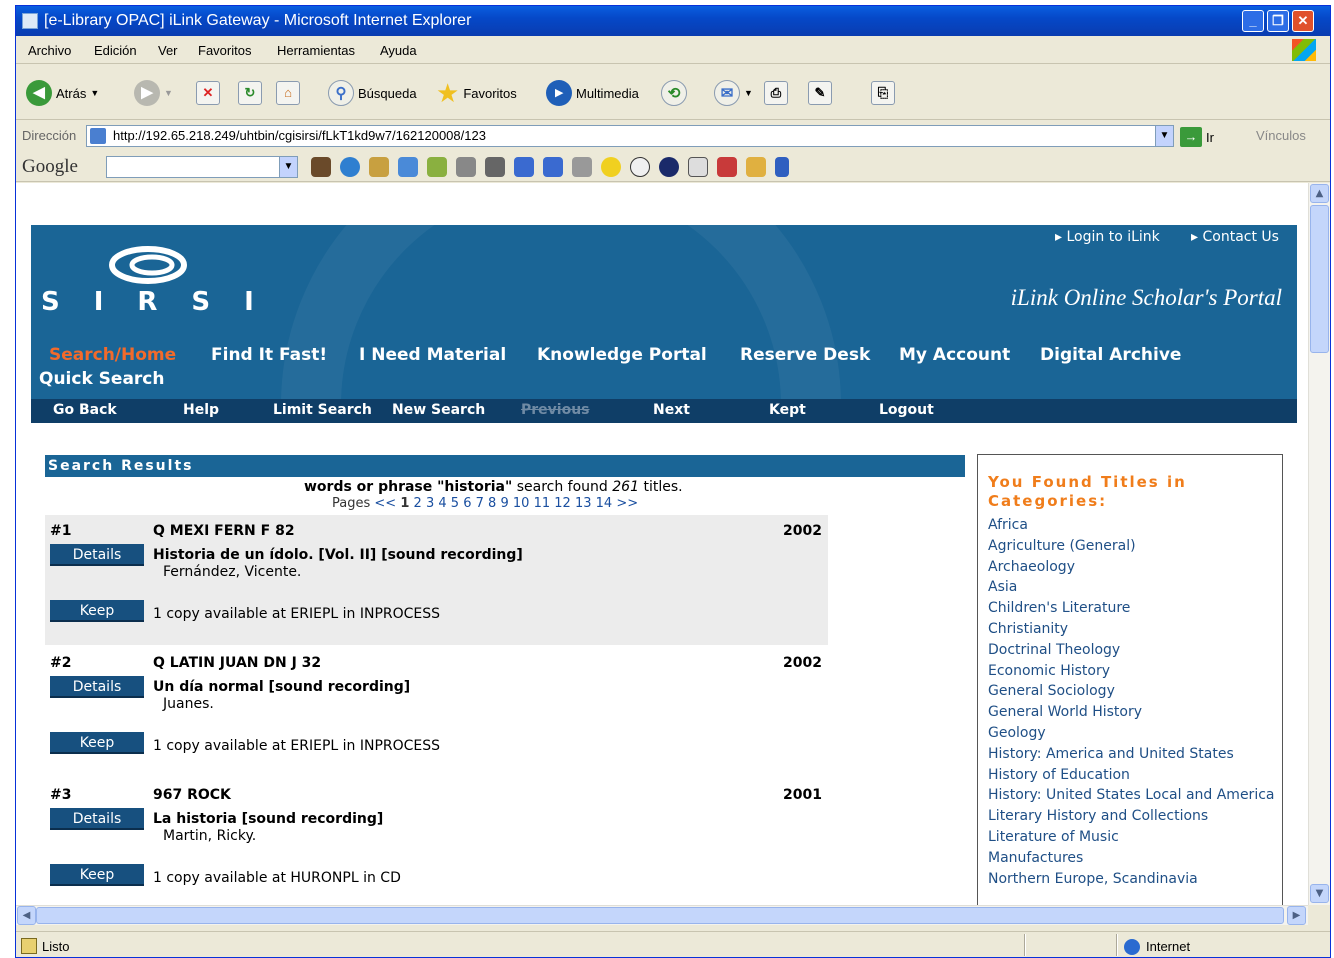  Describe the element at coordinates (906, 410) in the screenshot. I see `logout-link: Logout` at that location.